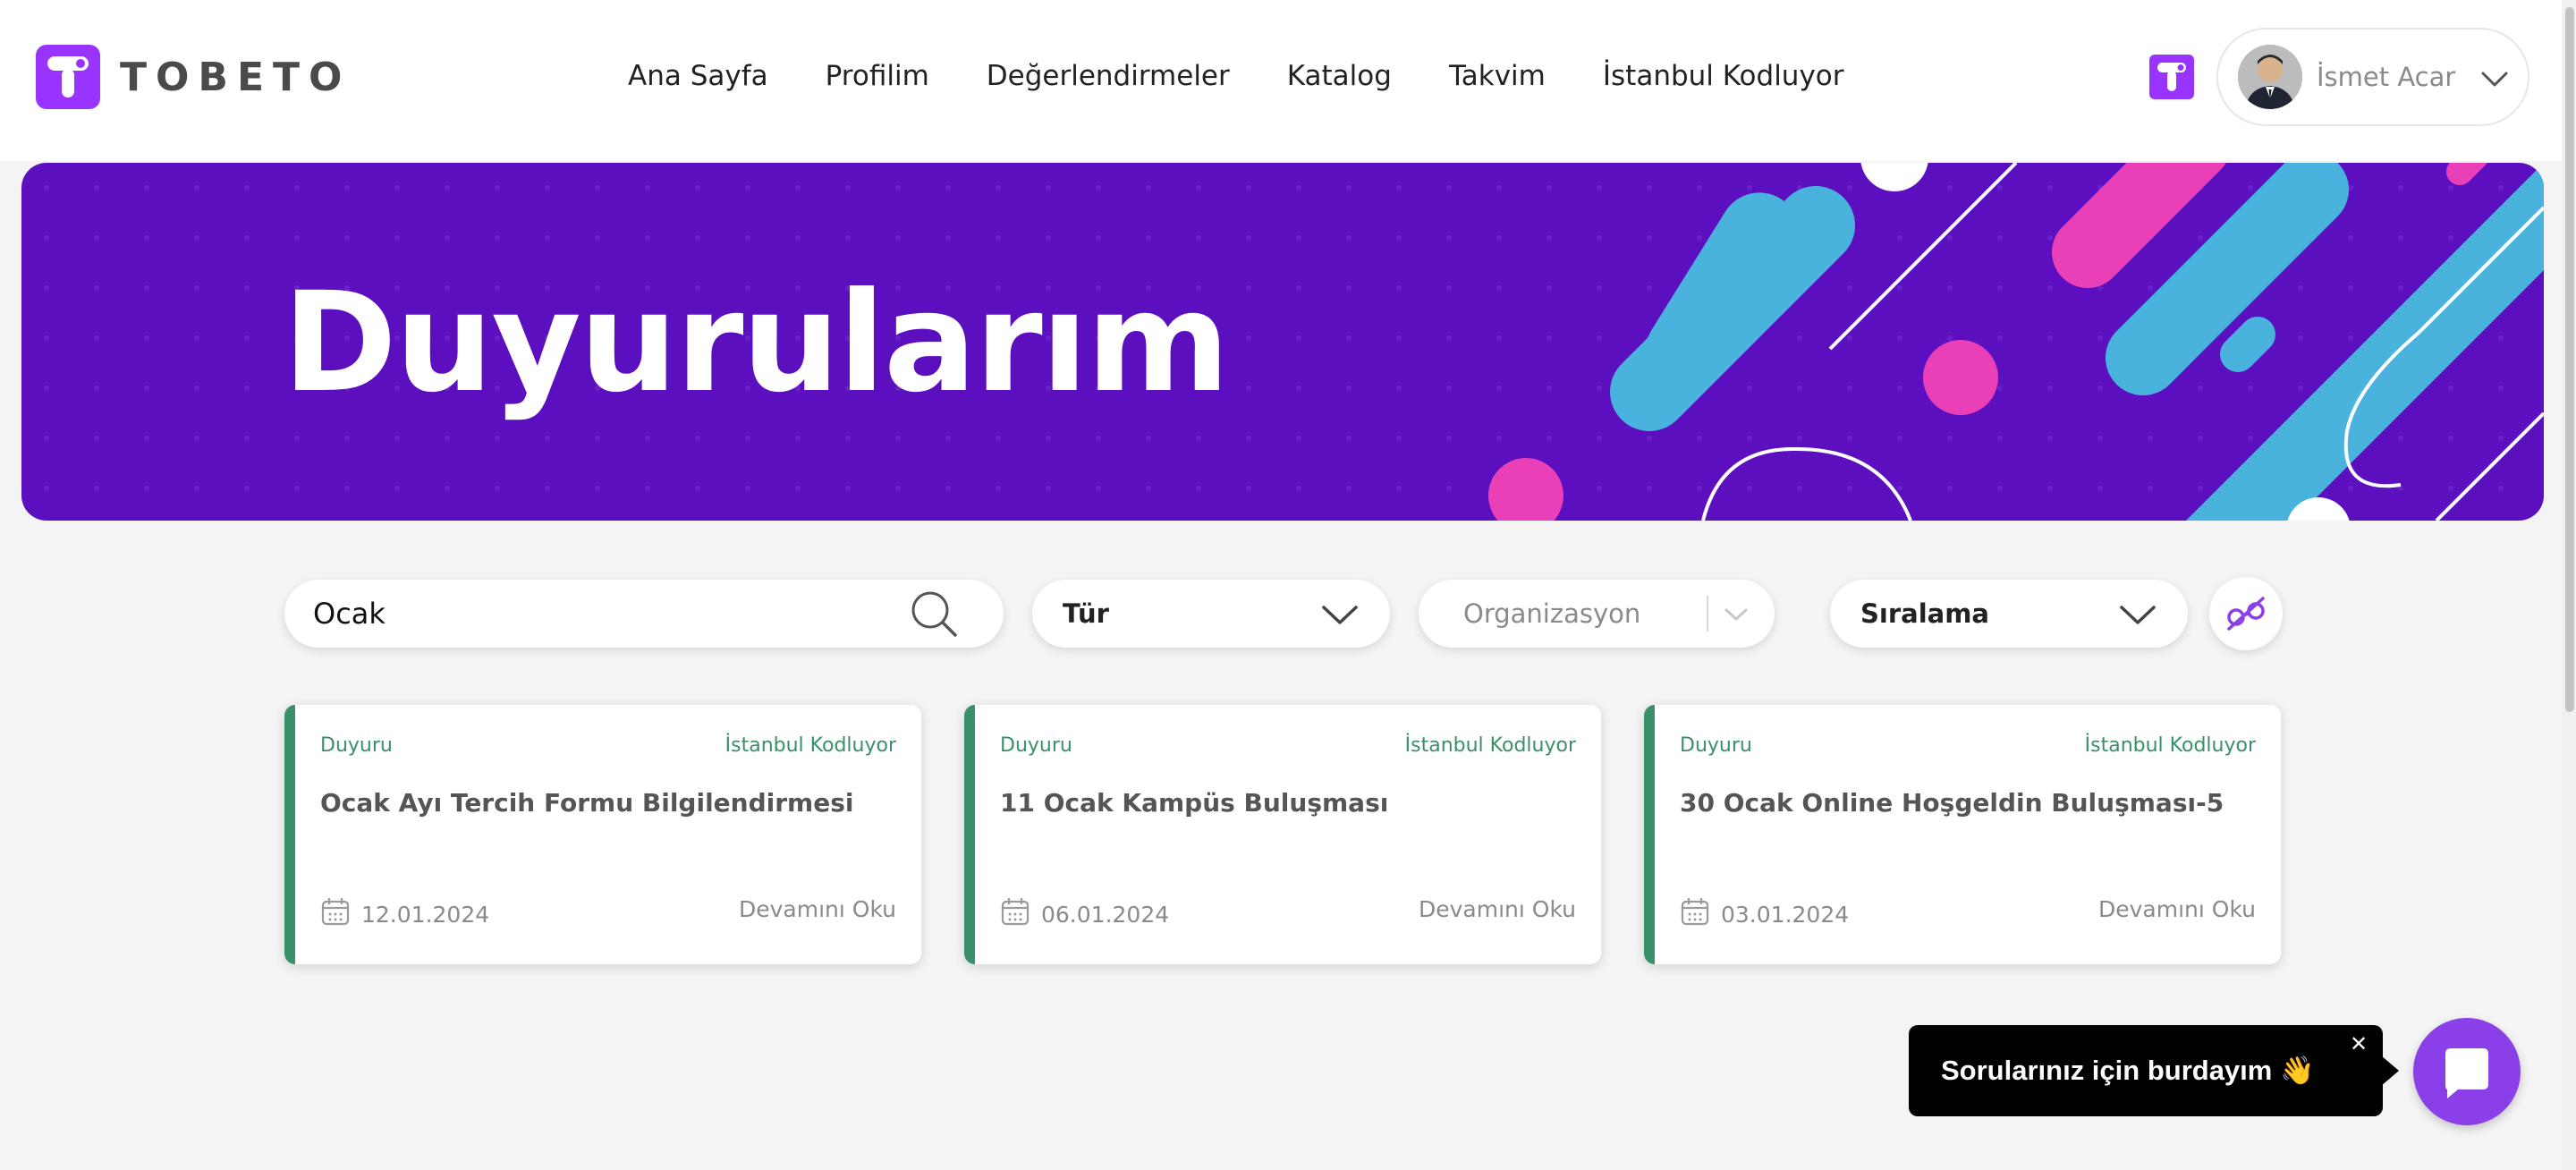  I want to click on search-icon, so click(934, 614).